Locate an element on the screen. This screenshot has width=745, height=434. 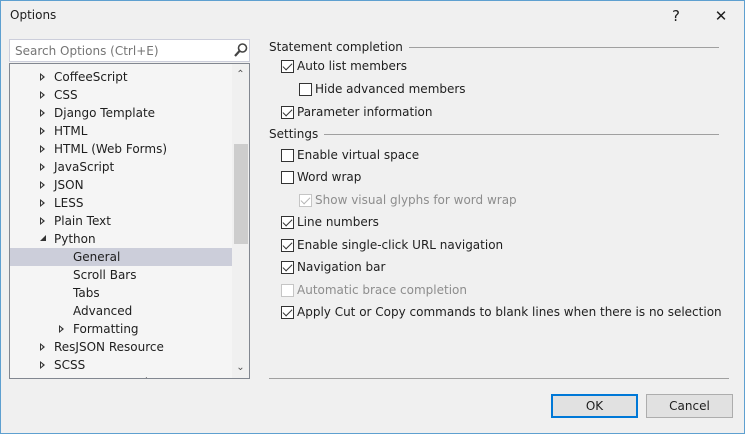
tree-item: Django Template is located at coordinates (121, 113).